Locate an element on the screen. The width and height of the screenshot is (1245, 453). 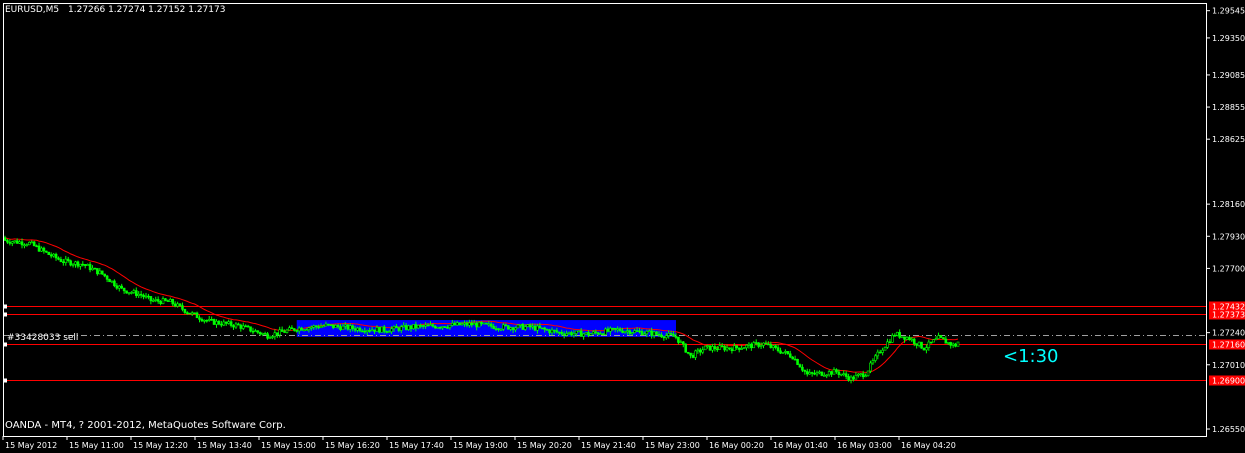
y-tick-label: 1.27010 is located at coordinates (1228, 365).